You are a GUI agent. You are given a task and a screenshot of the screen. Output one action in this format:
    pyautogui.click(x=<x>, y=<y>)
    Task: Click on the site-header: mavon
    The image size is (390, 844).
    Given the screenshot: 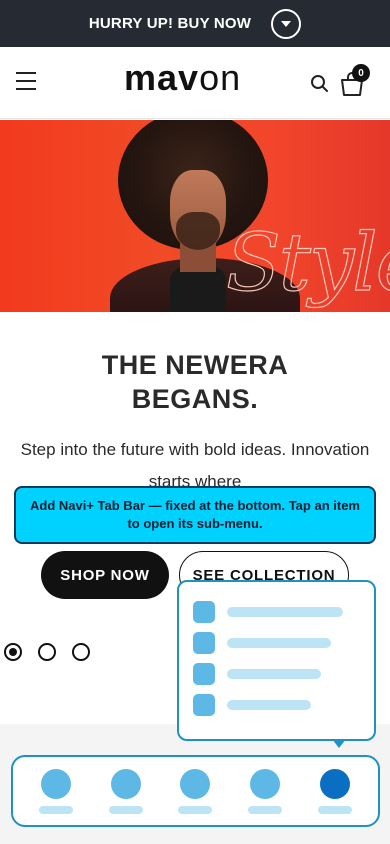 What is the action you would take?
    pyautogui.click(x=195, y=83)
    